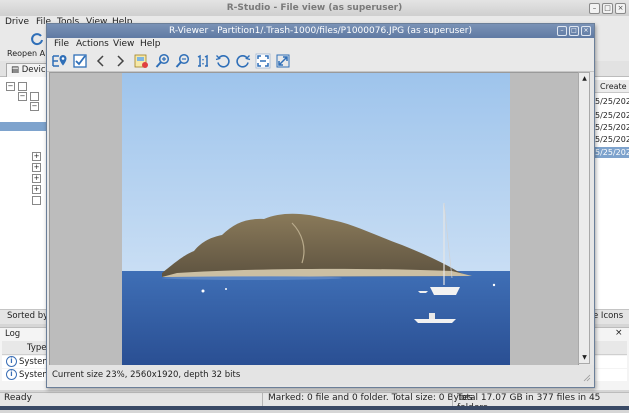 The height and width of the screenshot is (413, 629). What do you see at coordinates (61, 44) in the screenshot?
I see `viewer-menu-file: File` at bounding box center [61, 44].